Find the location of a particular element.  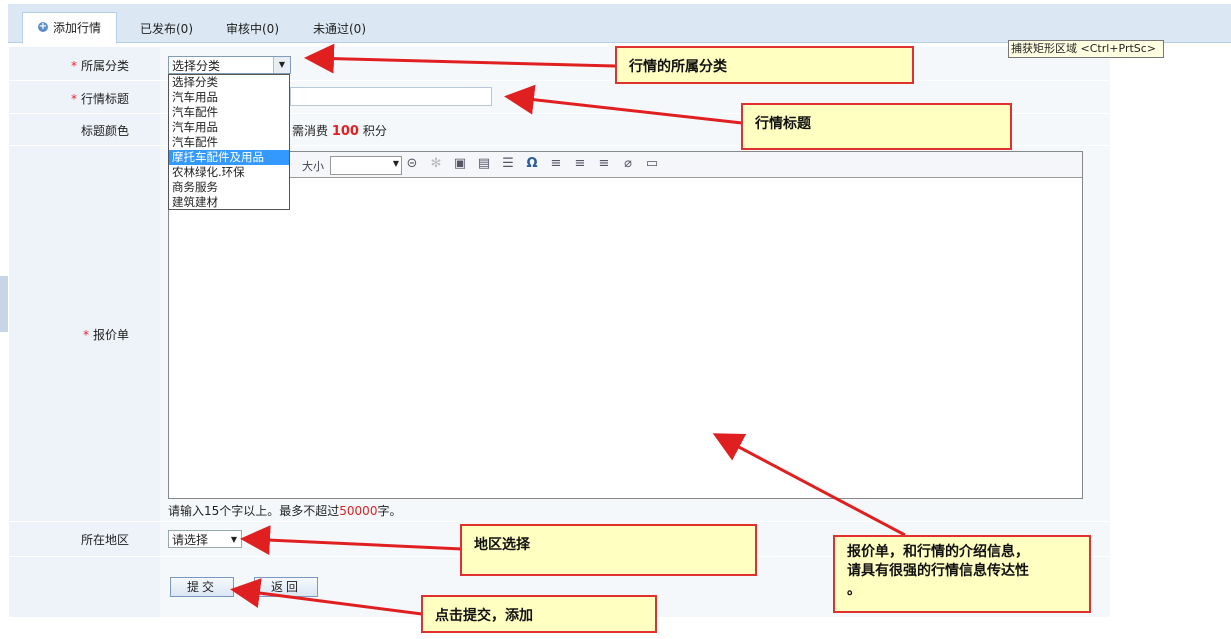

unlink-icon: ✻ is located at coordinates (436, 164).